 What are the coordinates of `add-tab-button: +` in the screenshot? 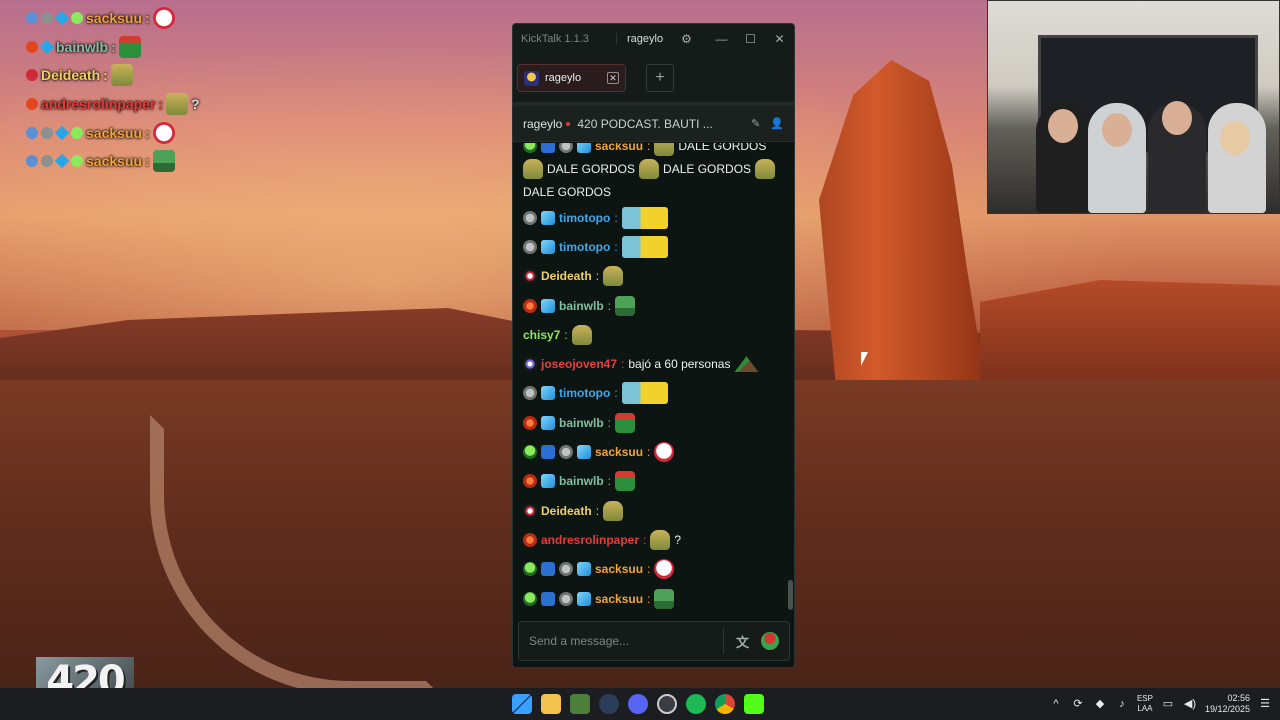 It's located at (660, 78).